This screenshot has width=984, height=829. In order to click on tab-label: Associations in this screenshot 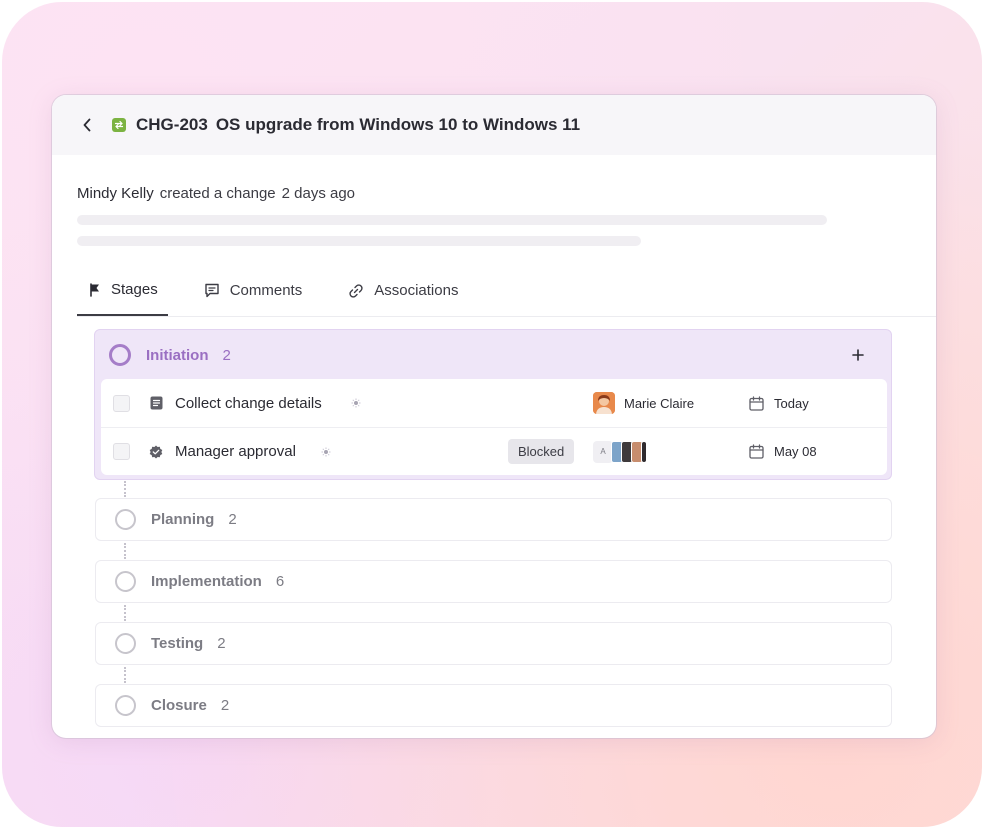, I will do `click(416, 290)`.